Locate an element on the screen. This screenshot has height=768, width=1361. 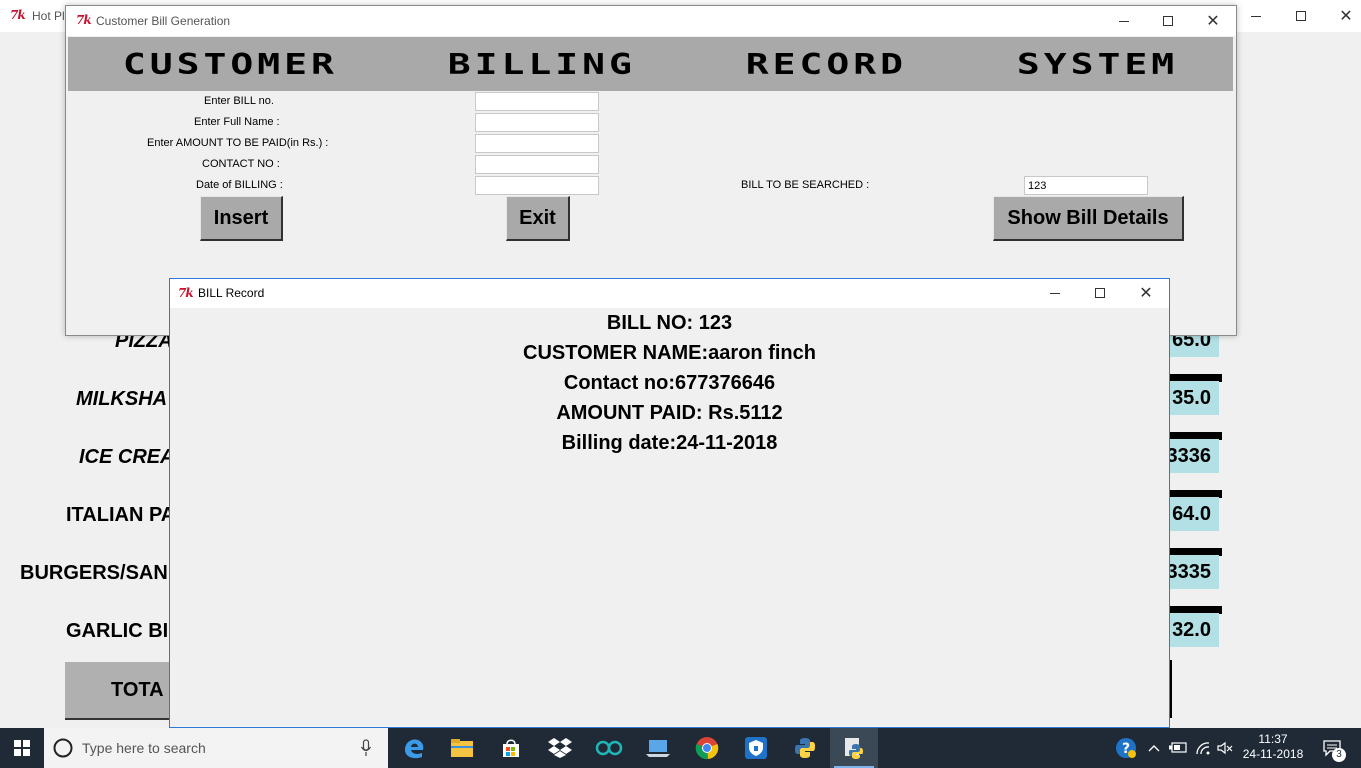
volume-tray-button is located at coordinates (1225, 748).